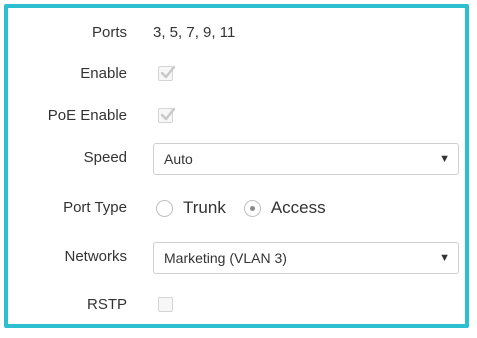 The width and height of the screenshot is (477, 338). Describe the element at coordinates (225, 258) in the screenshot. I see `networks-selected-value: Marketing (VLAN 3)` at that location.